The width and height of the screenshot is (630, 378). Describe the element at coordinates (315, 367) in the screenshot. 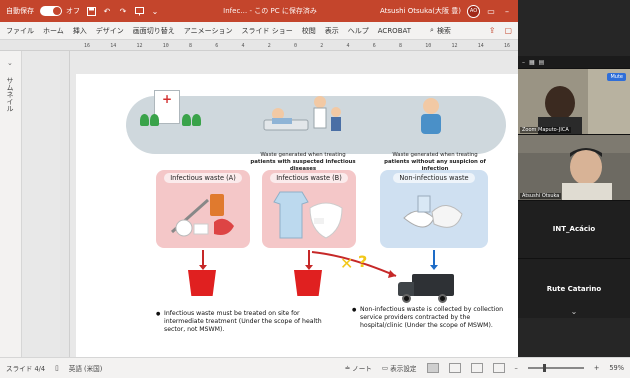

I see `status-bar: スライド 4/4 ▯ 英語 (米国) ≐ ノート ▭ 表示設定 – + 59%` at that location.